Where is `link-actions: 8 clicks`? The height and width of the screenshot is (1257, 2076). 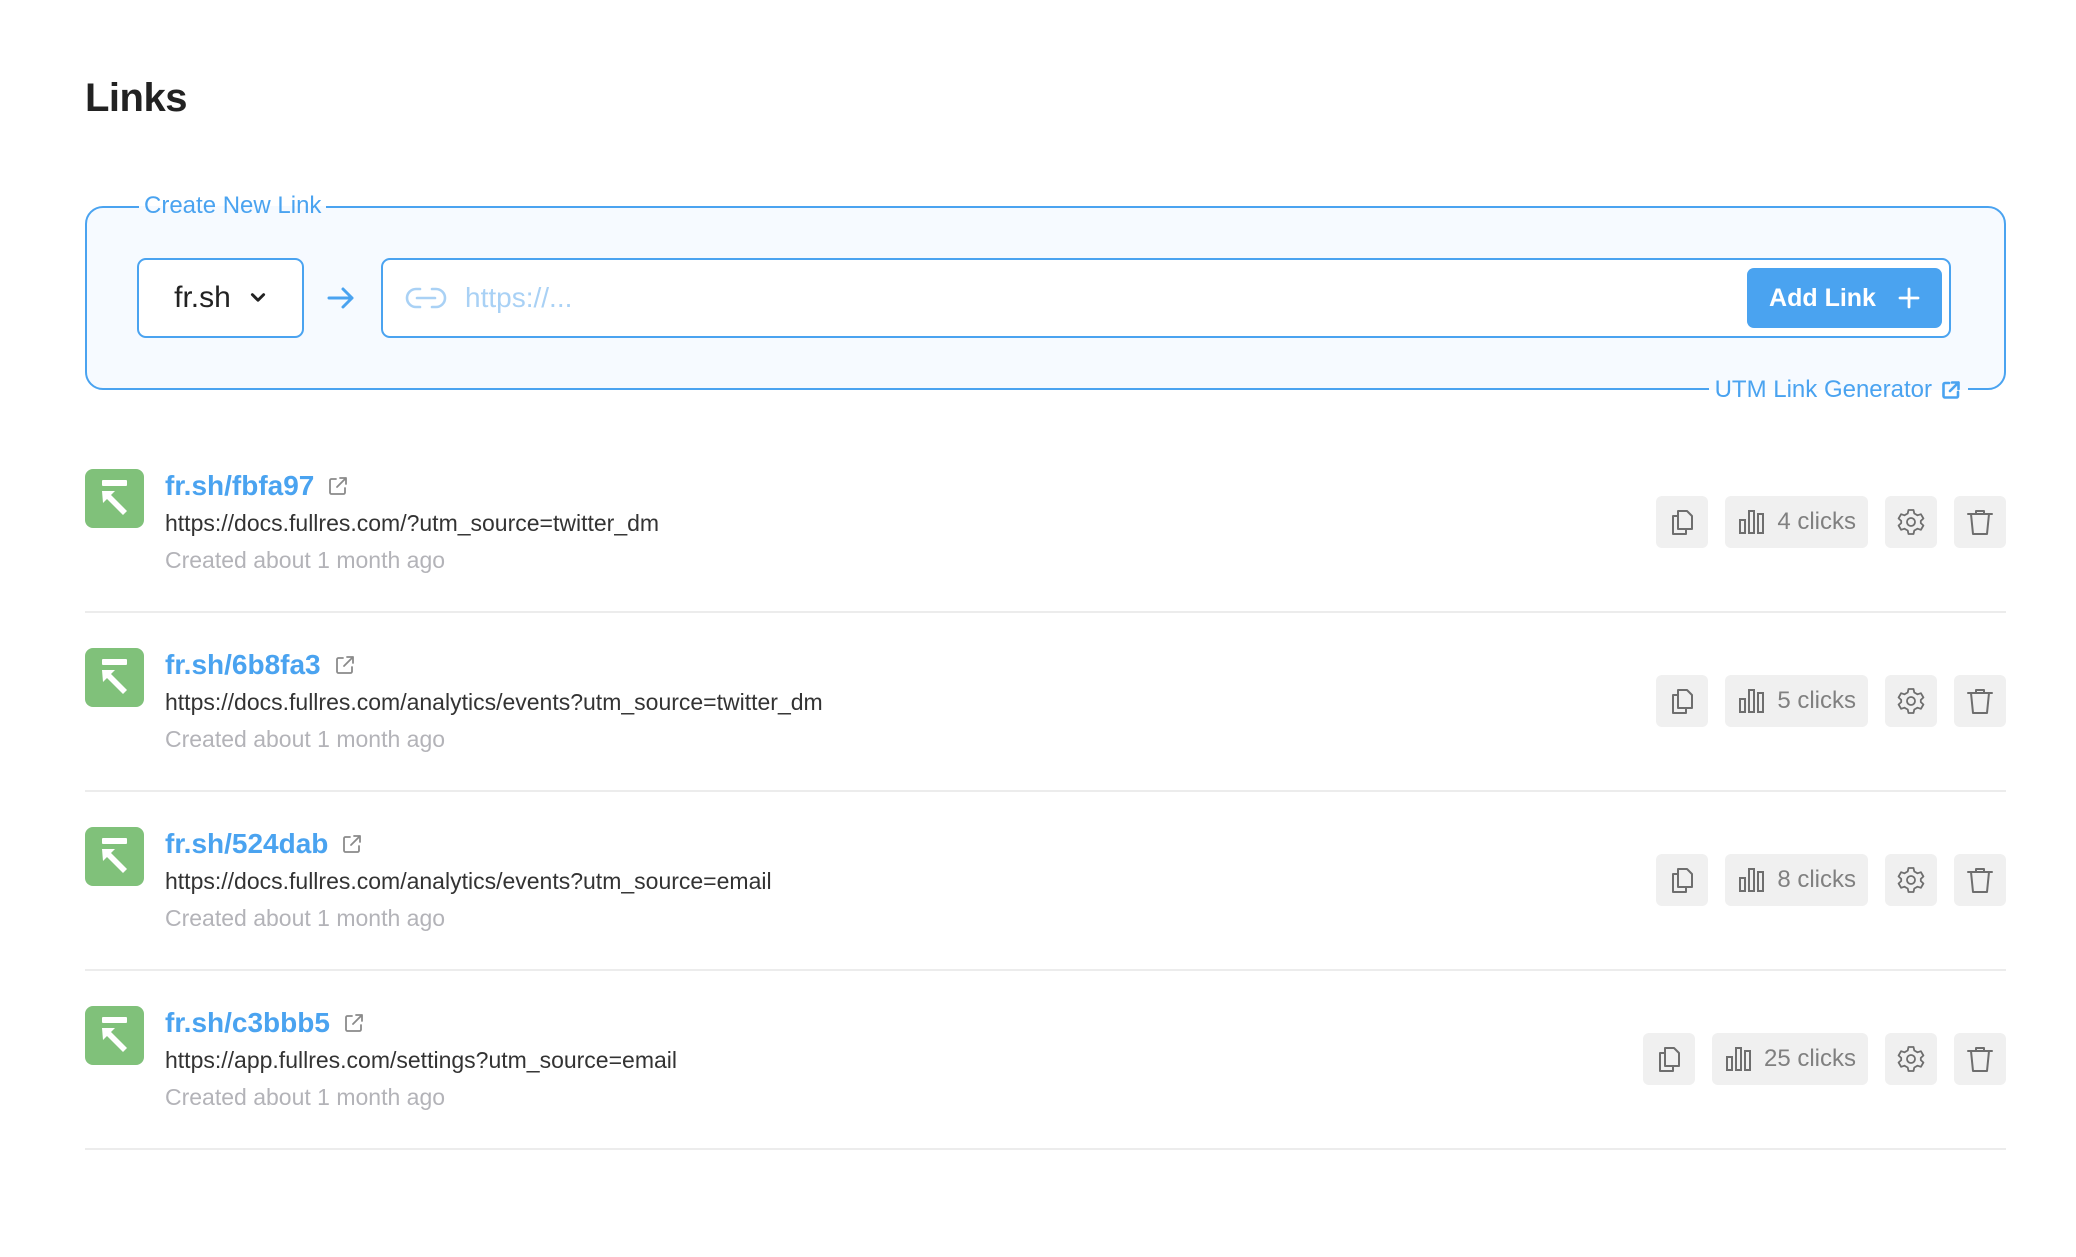 link-actions: 8 clicks is located at coordinates (1831, 880).